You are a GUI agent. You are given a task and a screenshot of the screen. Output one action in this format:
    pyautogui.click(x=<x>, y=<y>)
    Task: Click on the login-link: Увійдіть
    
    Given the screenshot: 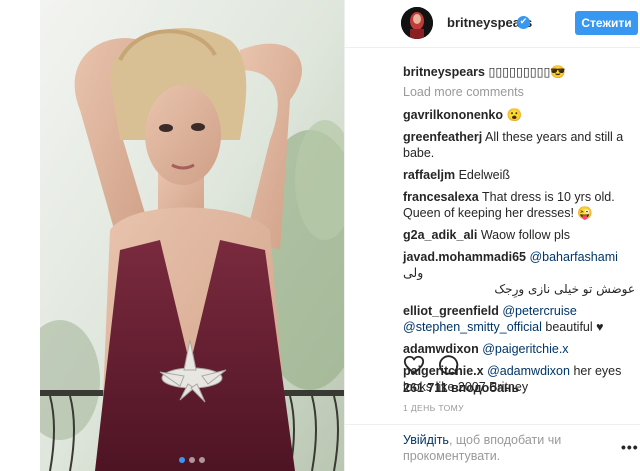 What is the action you would take?
    pyautogui.click(x=426, y=440)
    